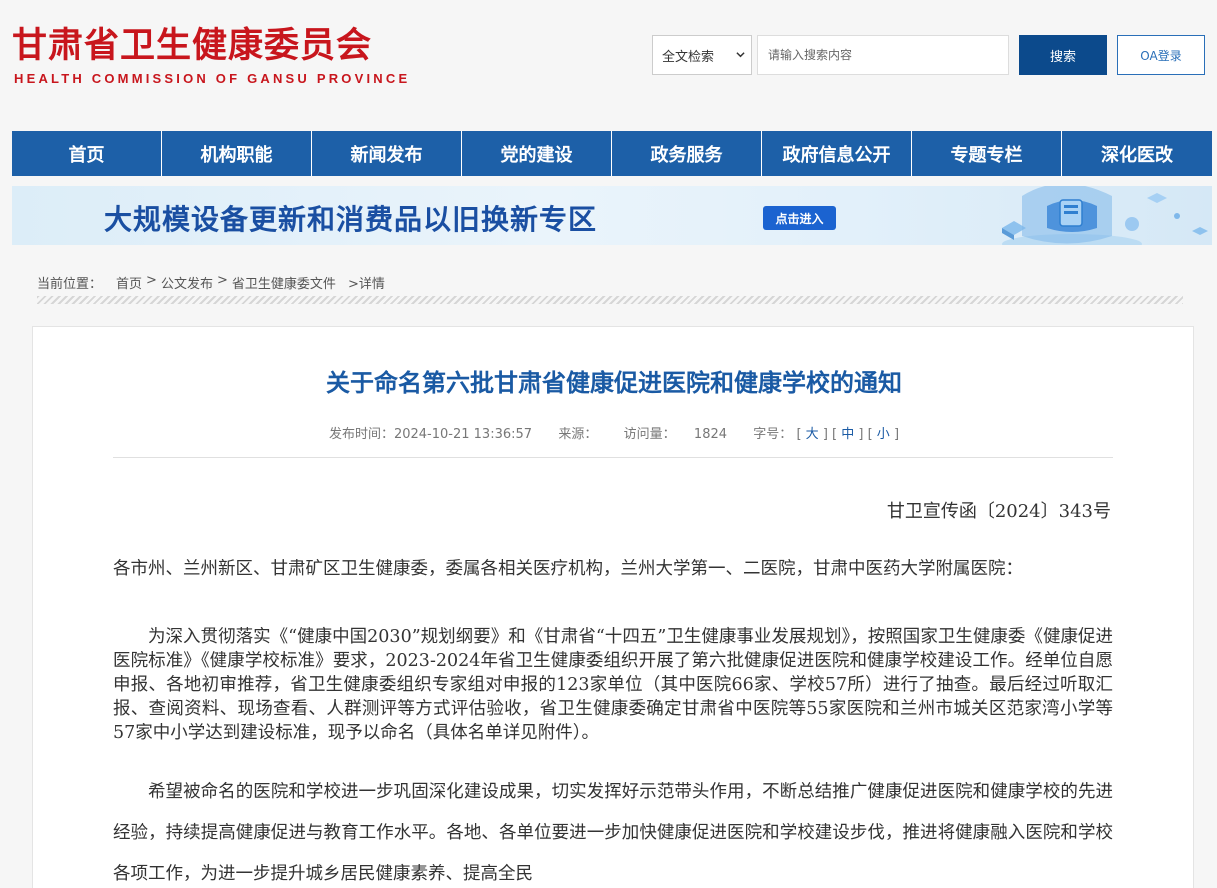  I want to click on nav-item-reform: 深化医改, so click(1137, 153).